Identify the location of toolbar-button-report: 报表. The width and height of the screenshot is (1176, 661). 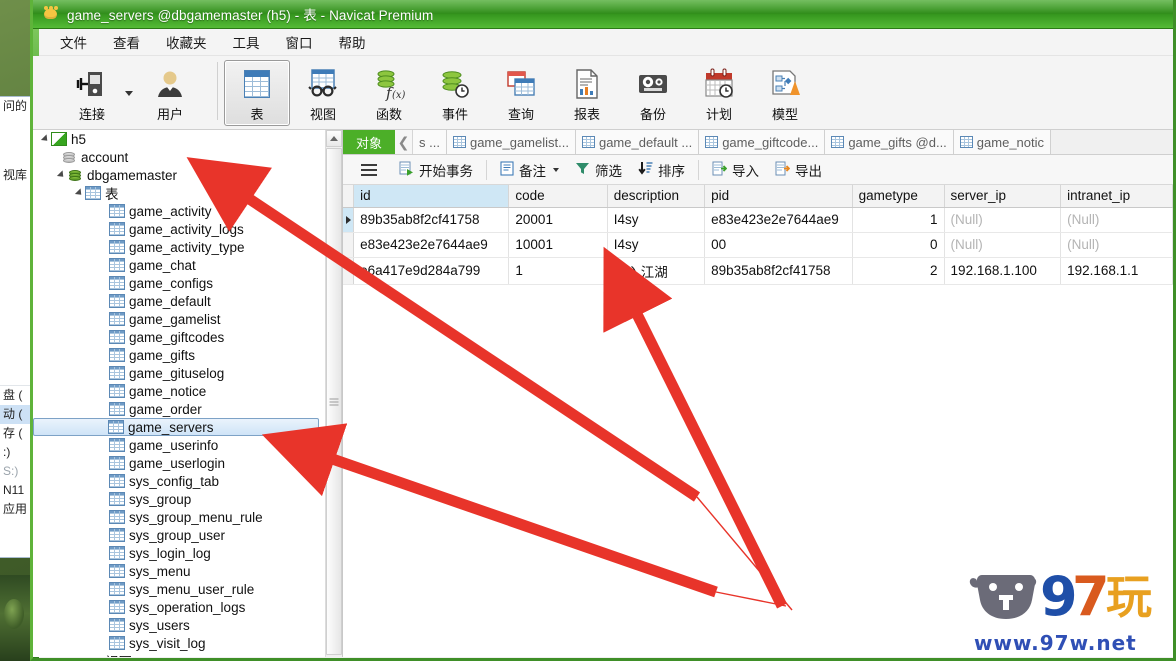
(587, 93).